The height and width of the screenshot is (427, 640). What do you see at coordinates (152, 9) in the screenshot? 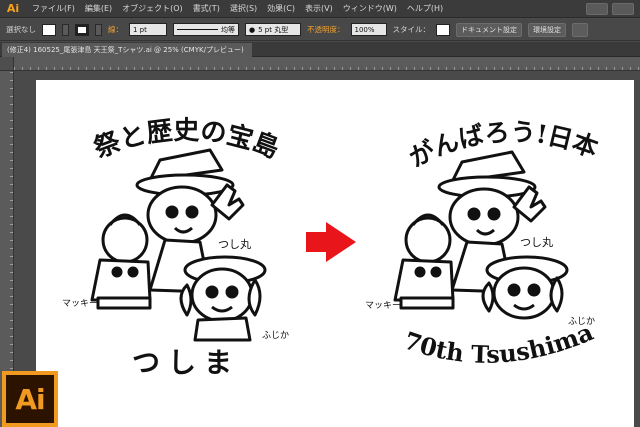
I see `menu-object: オブジェクト(O)` at bounding box center [152, 9].